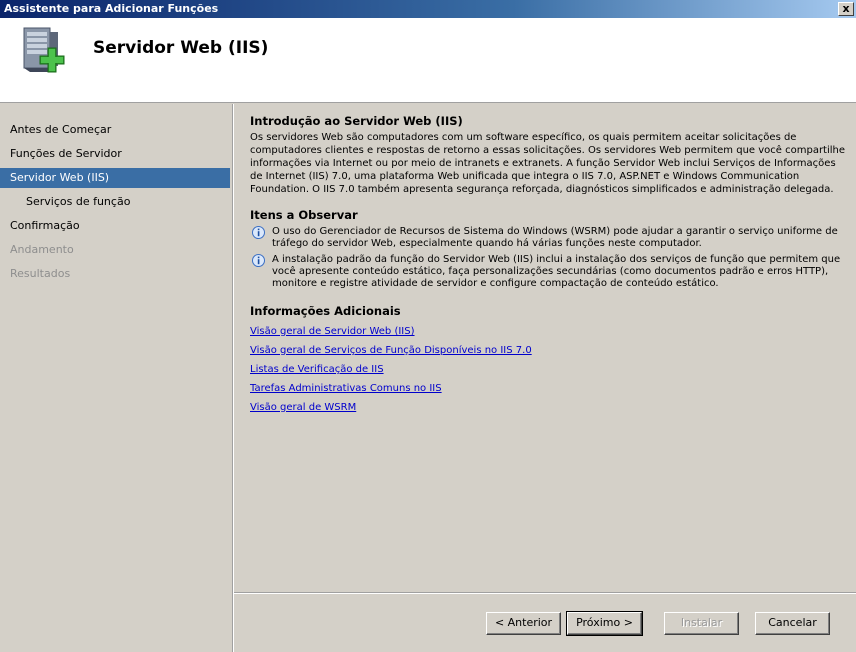 Image resolution: width=856 pixels, height=652 pixels. Describe the element at coordinates (604, 623) in the screenshot. I see `next-button: Próximo >` at that location.